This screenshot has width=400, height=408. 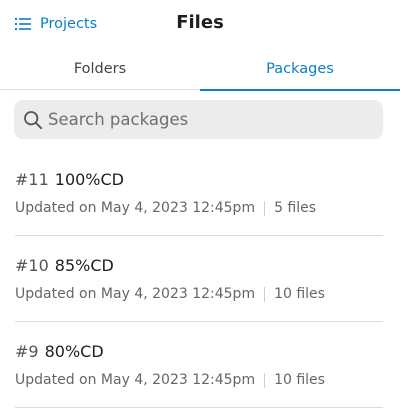 I want to click on package-number: #9, so click(x=27, y=351).